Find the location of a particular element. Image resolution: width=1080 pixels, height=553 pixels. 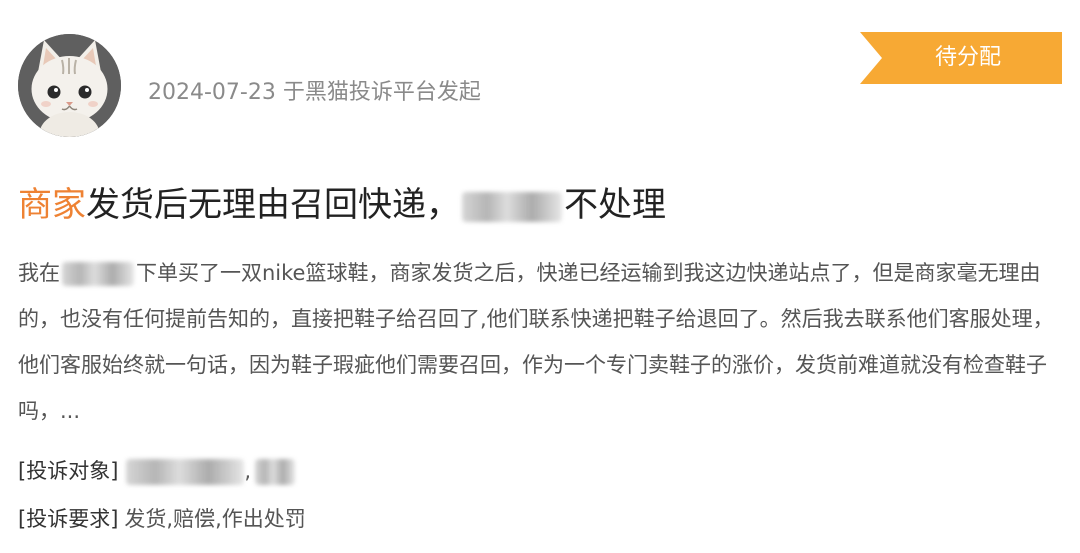

complaint-target-row: [投诉对象], is located at coordinates (157, 470).